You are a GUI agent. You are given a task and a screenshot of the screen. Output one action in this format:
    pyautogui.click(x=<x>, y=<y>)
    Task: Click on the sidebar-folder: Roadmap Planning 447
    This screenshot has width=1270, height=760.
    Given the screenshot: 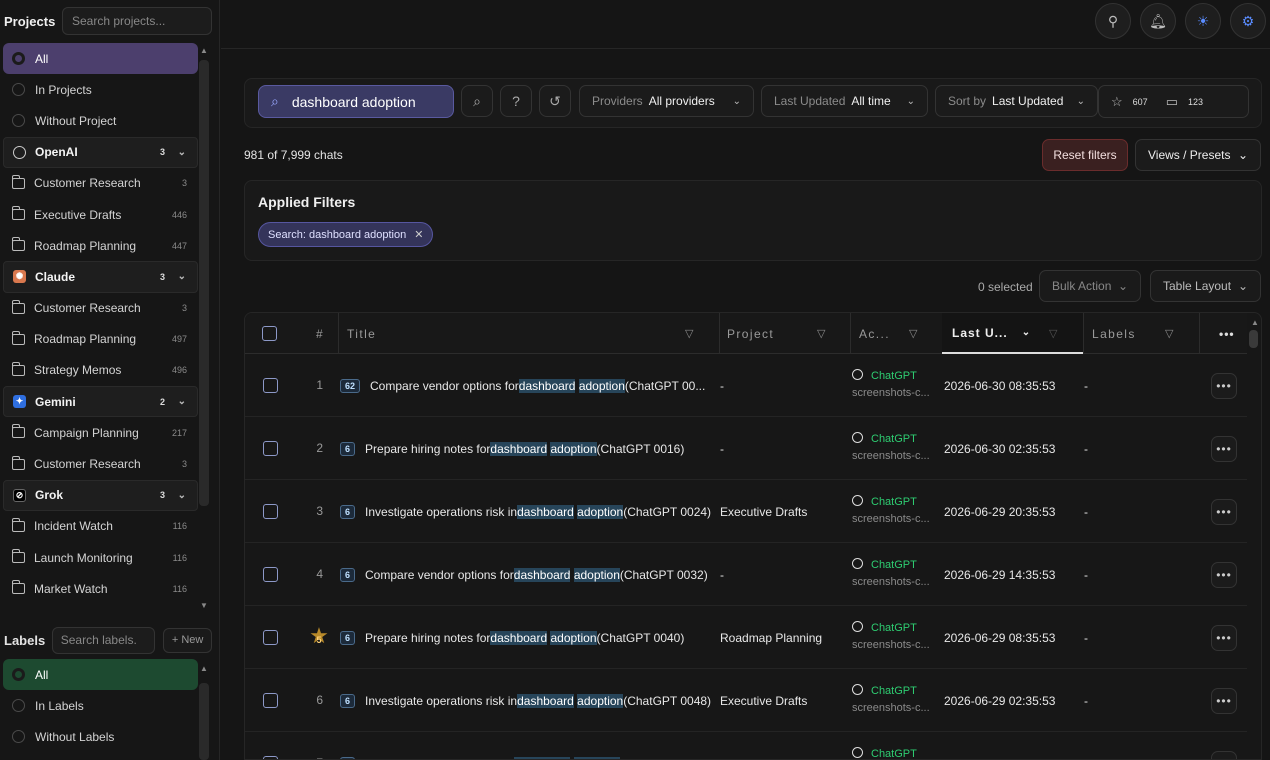 What is the action you would take?
    pyautogui.click(x=100, y=245)
    